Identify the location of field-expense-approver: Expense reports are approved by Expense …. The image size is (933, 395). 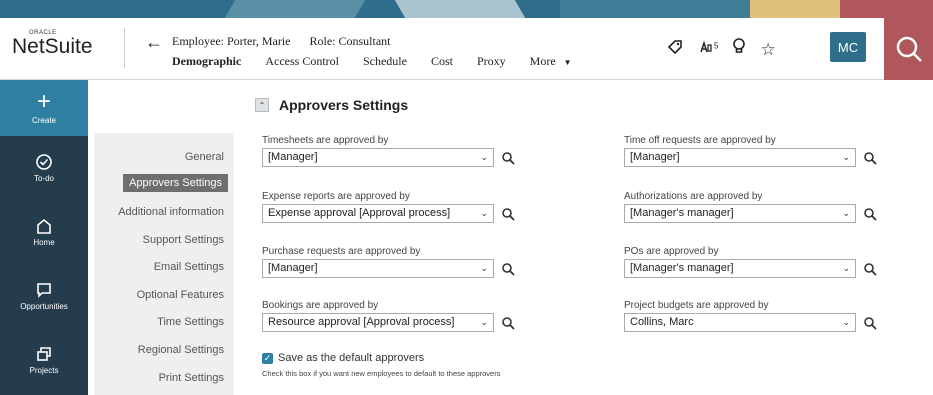
(388, 207).